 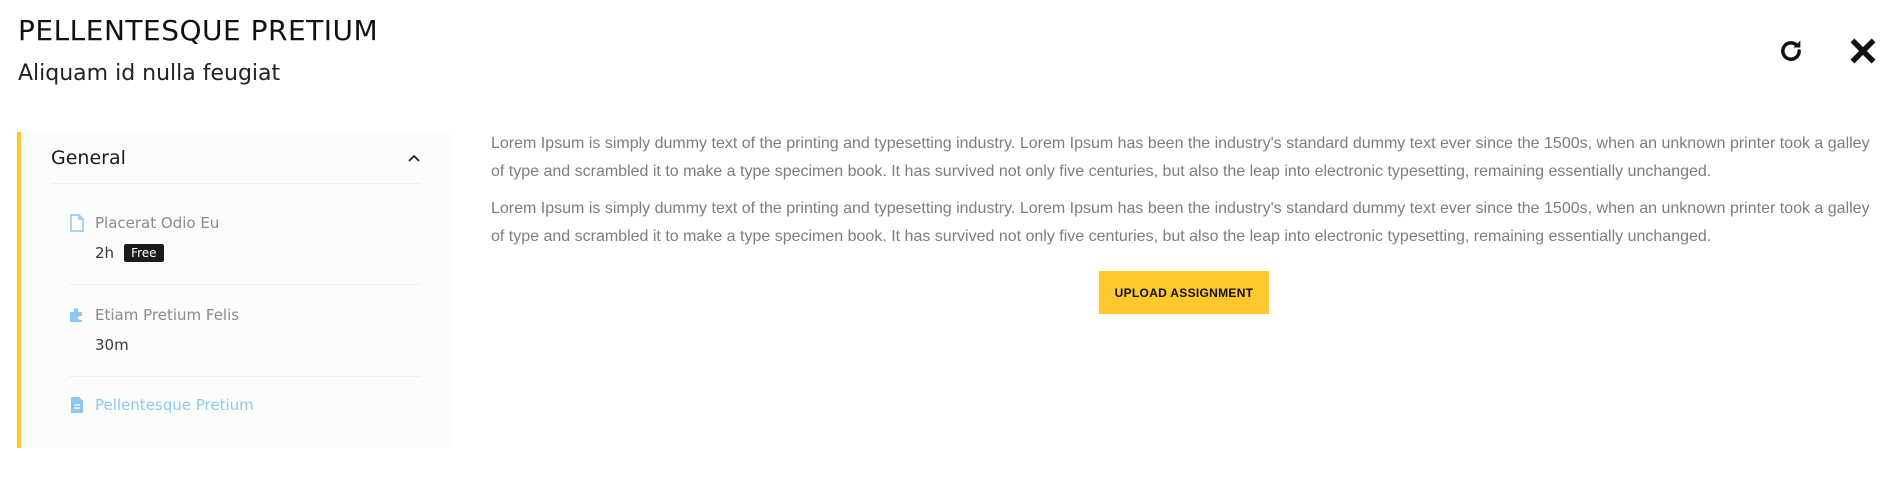 I want to click on puzzle-icon, so click(x=76, y=315).